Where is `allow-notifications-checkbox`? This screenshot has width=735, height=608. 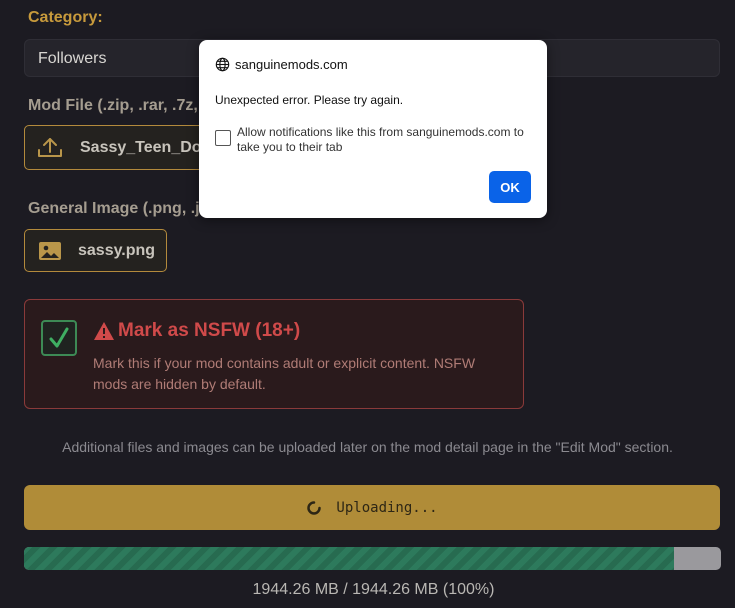
allow-notifications-checkbox is located at coordinates (223, 138).